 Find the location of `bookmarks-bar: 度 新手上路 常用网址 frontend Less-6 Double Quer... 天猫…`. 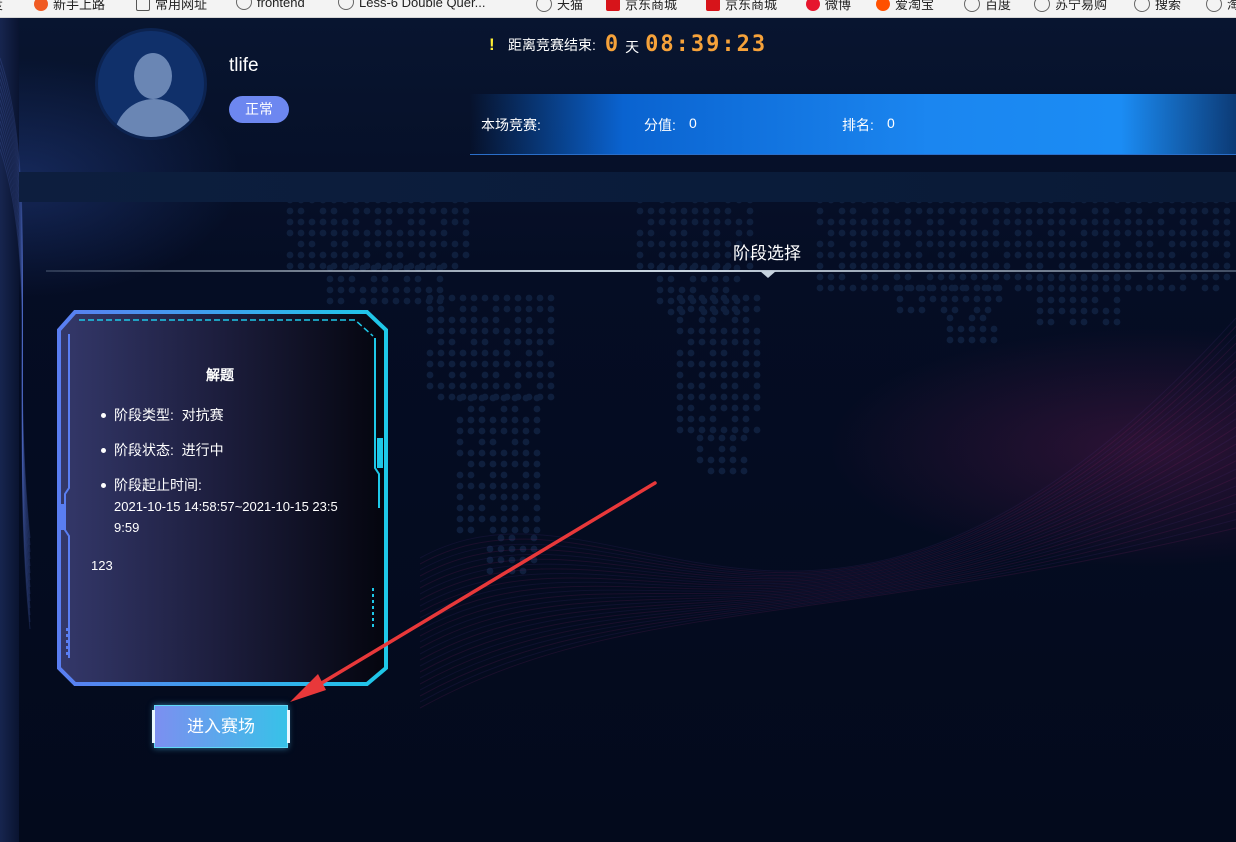

bookmarks-bar: 度 新手上路 常用网址 frontend Less-6 Double Quer... 天猫… is located at coordinates (618, 9).